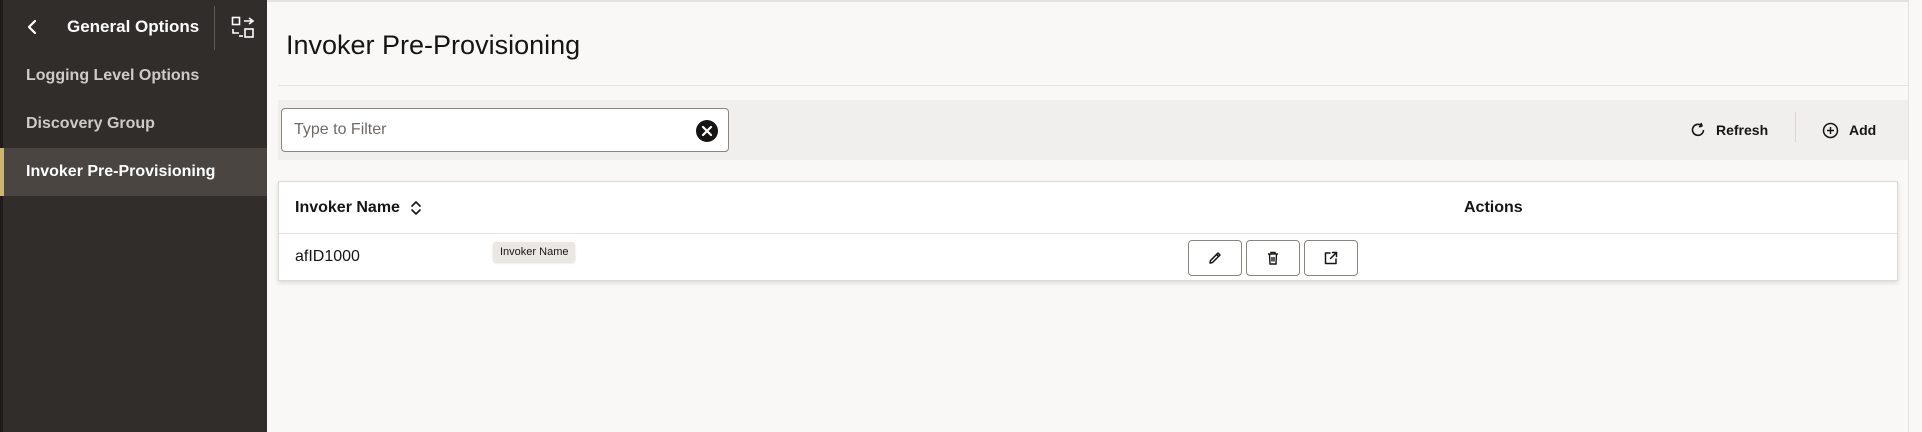  Describe the element at coordinates (90, 123) in the screenshot. I see `sidebar-item-label: Discovery Group` at that location.